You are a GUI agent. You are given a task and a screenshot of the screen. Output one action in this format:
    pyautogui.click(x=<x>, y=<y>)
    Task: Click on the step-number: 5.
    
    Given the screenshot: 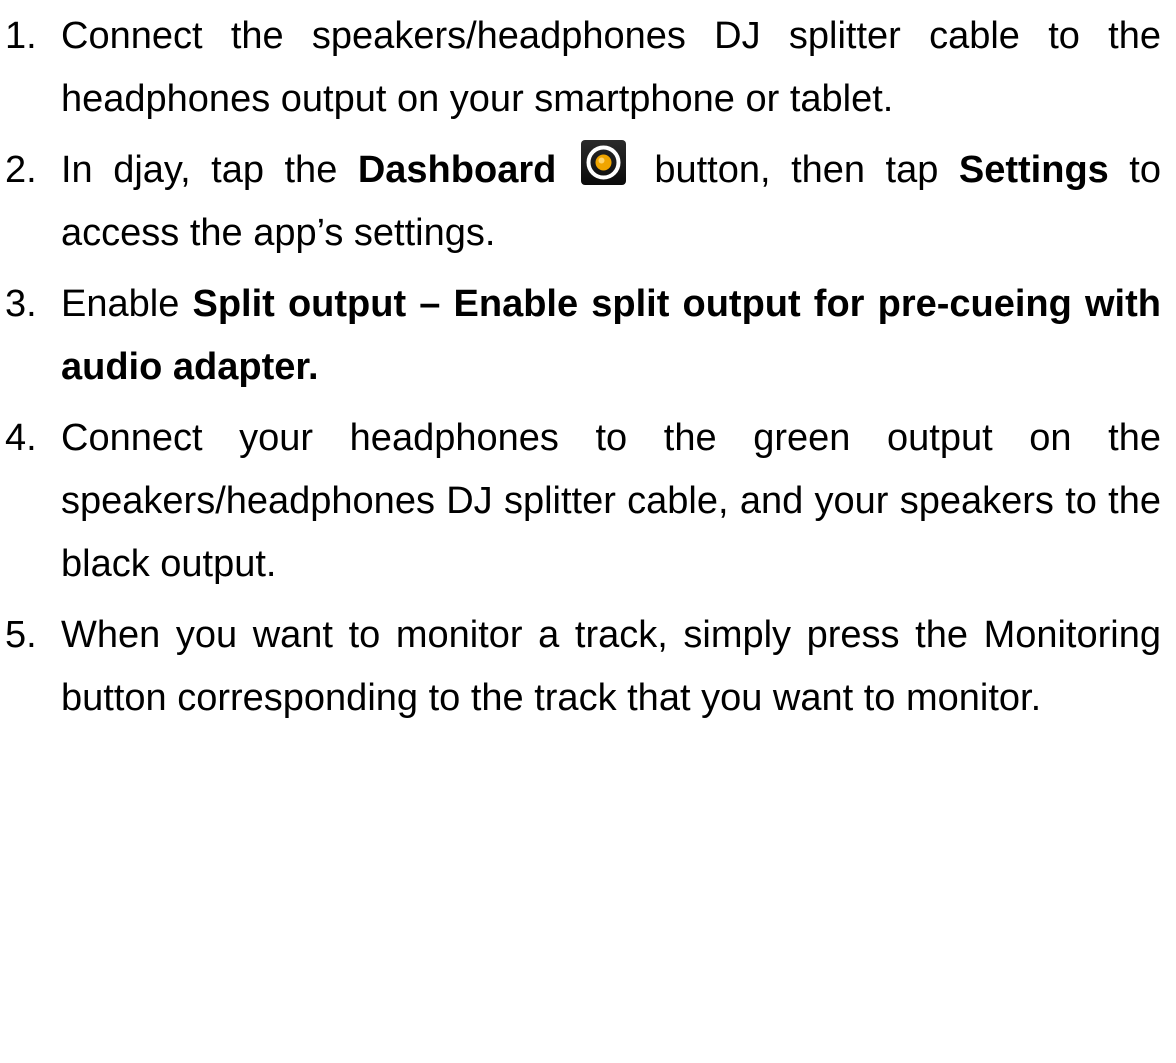 What is the action you would take?
    pyautogui.click(x=21, y=635)
    